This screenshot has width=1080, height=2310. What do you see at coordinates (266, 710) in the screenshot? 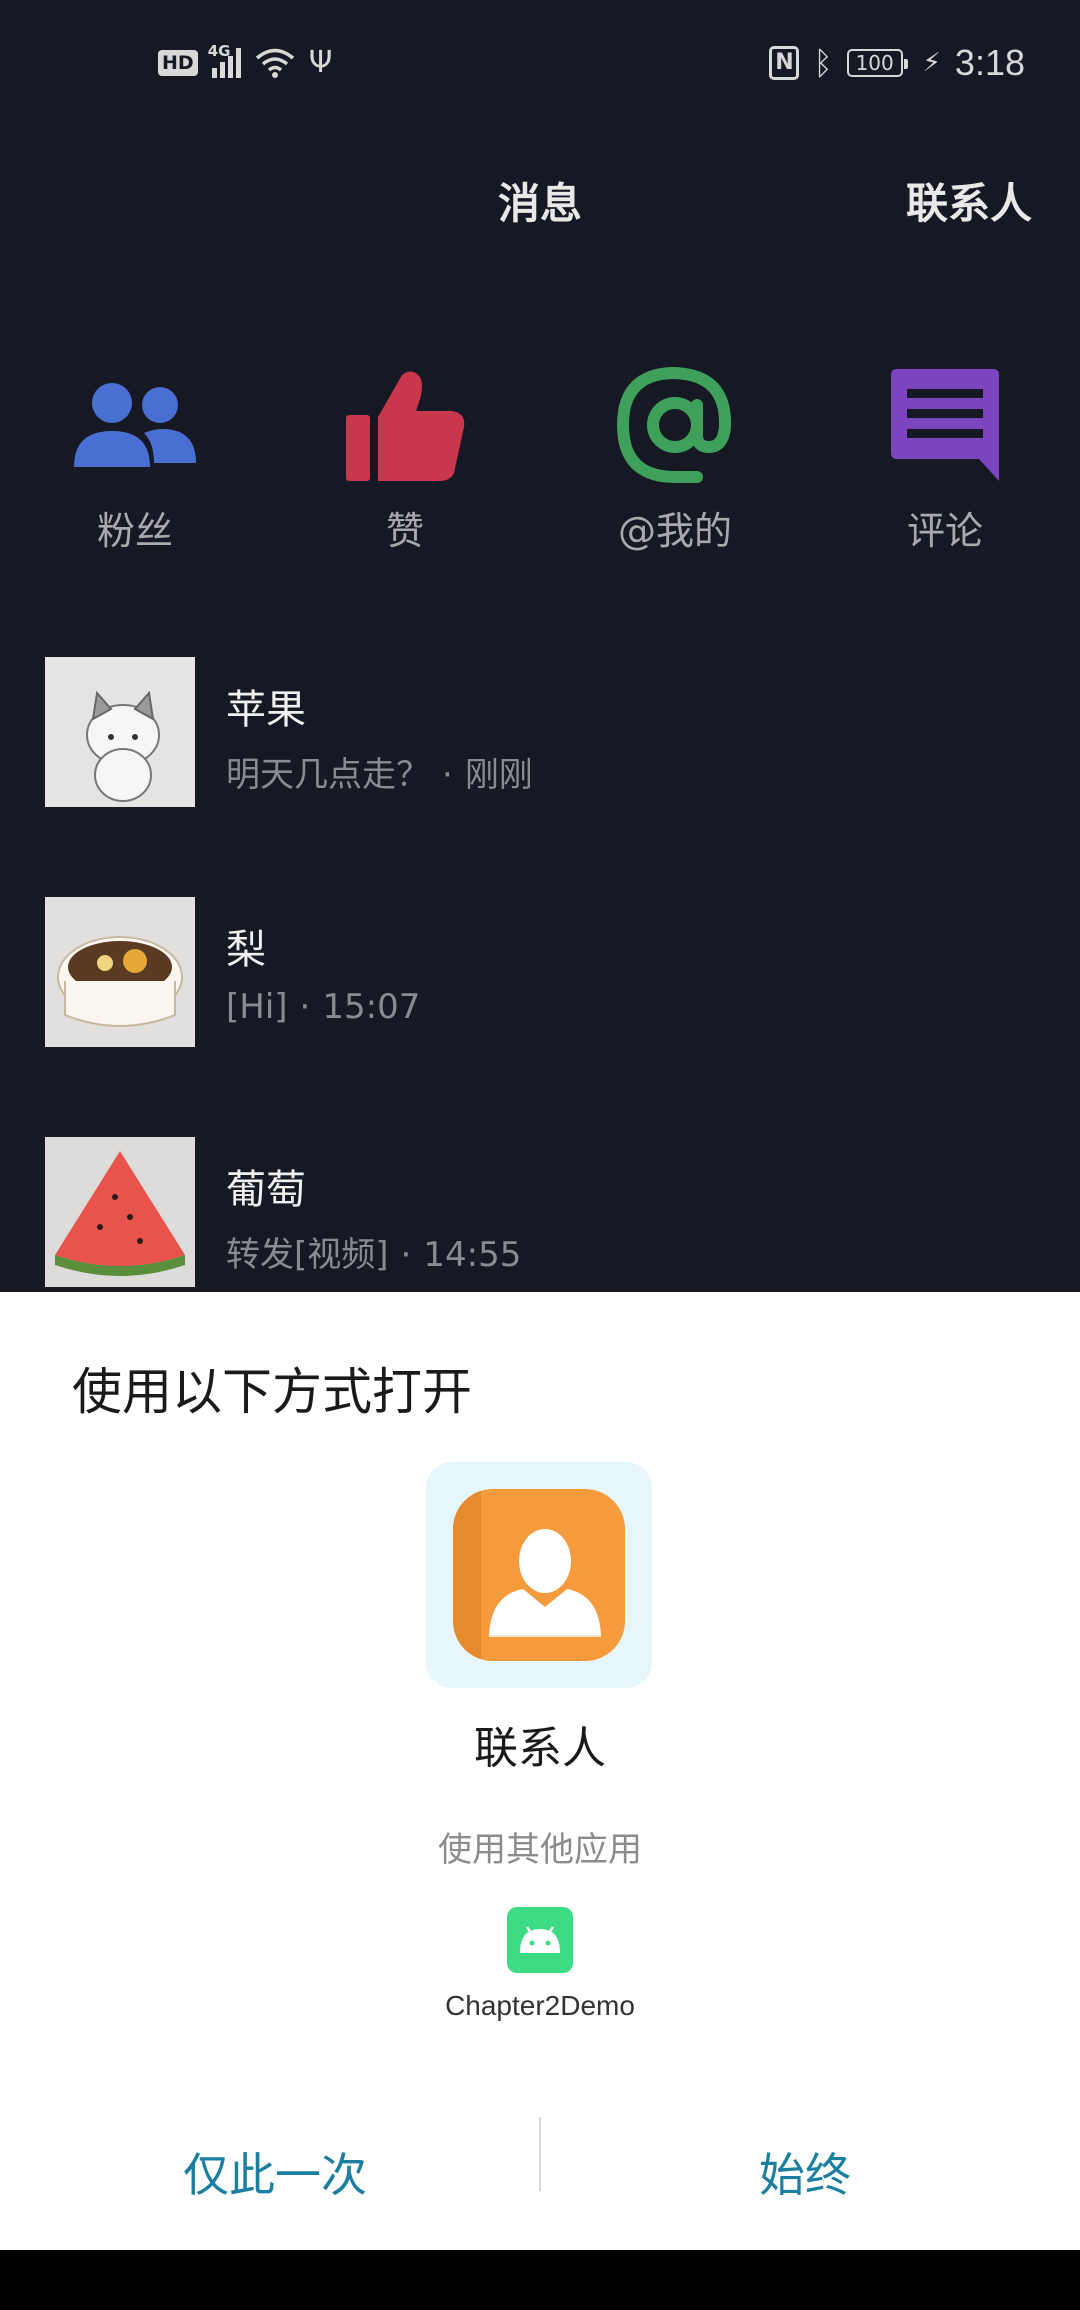
I see `message-sender: 苹果` at bounding box center [266, 710].